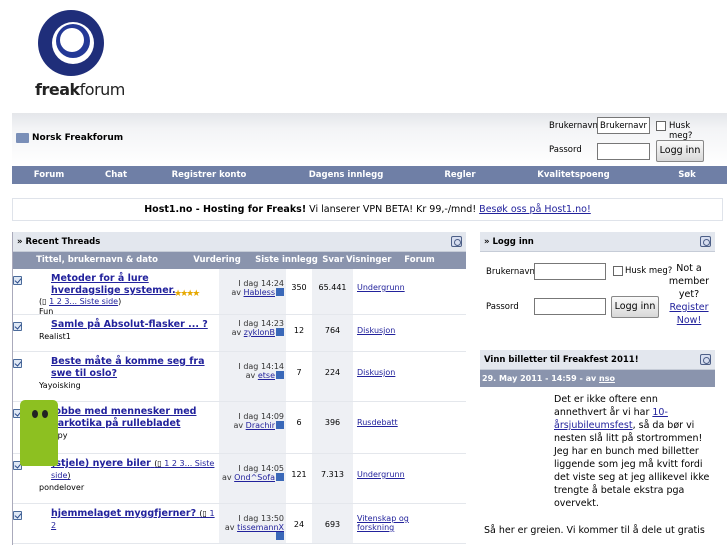 The image size is (727, 545). Describe the element at coordinates (680, 151) in the screenshot. I see `login-button: Logg inn` at that location.